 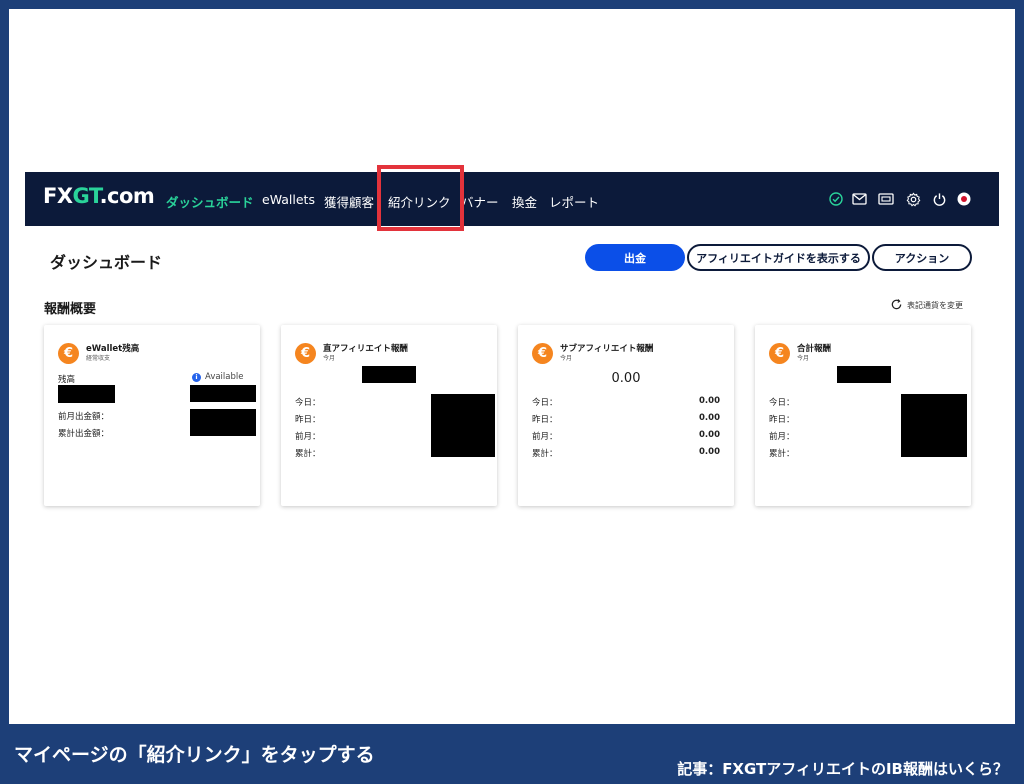 I want to click on sub-affiliate-amount: 0.00, so click(x=626, y=378).